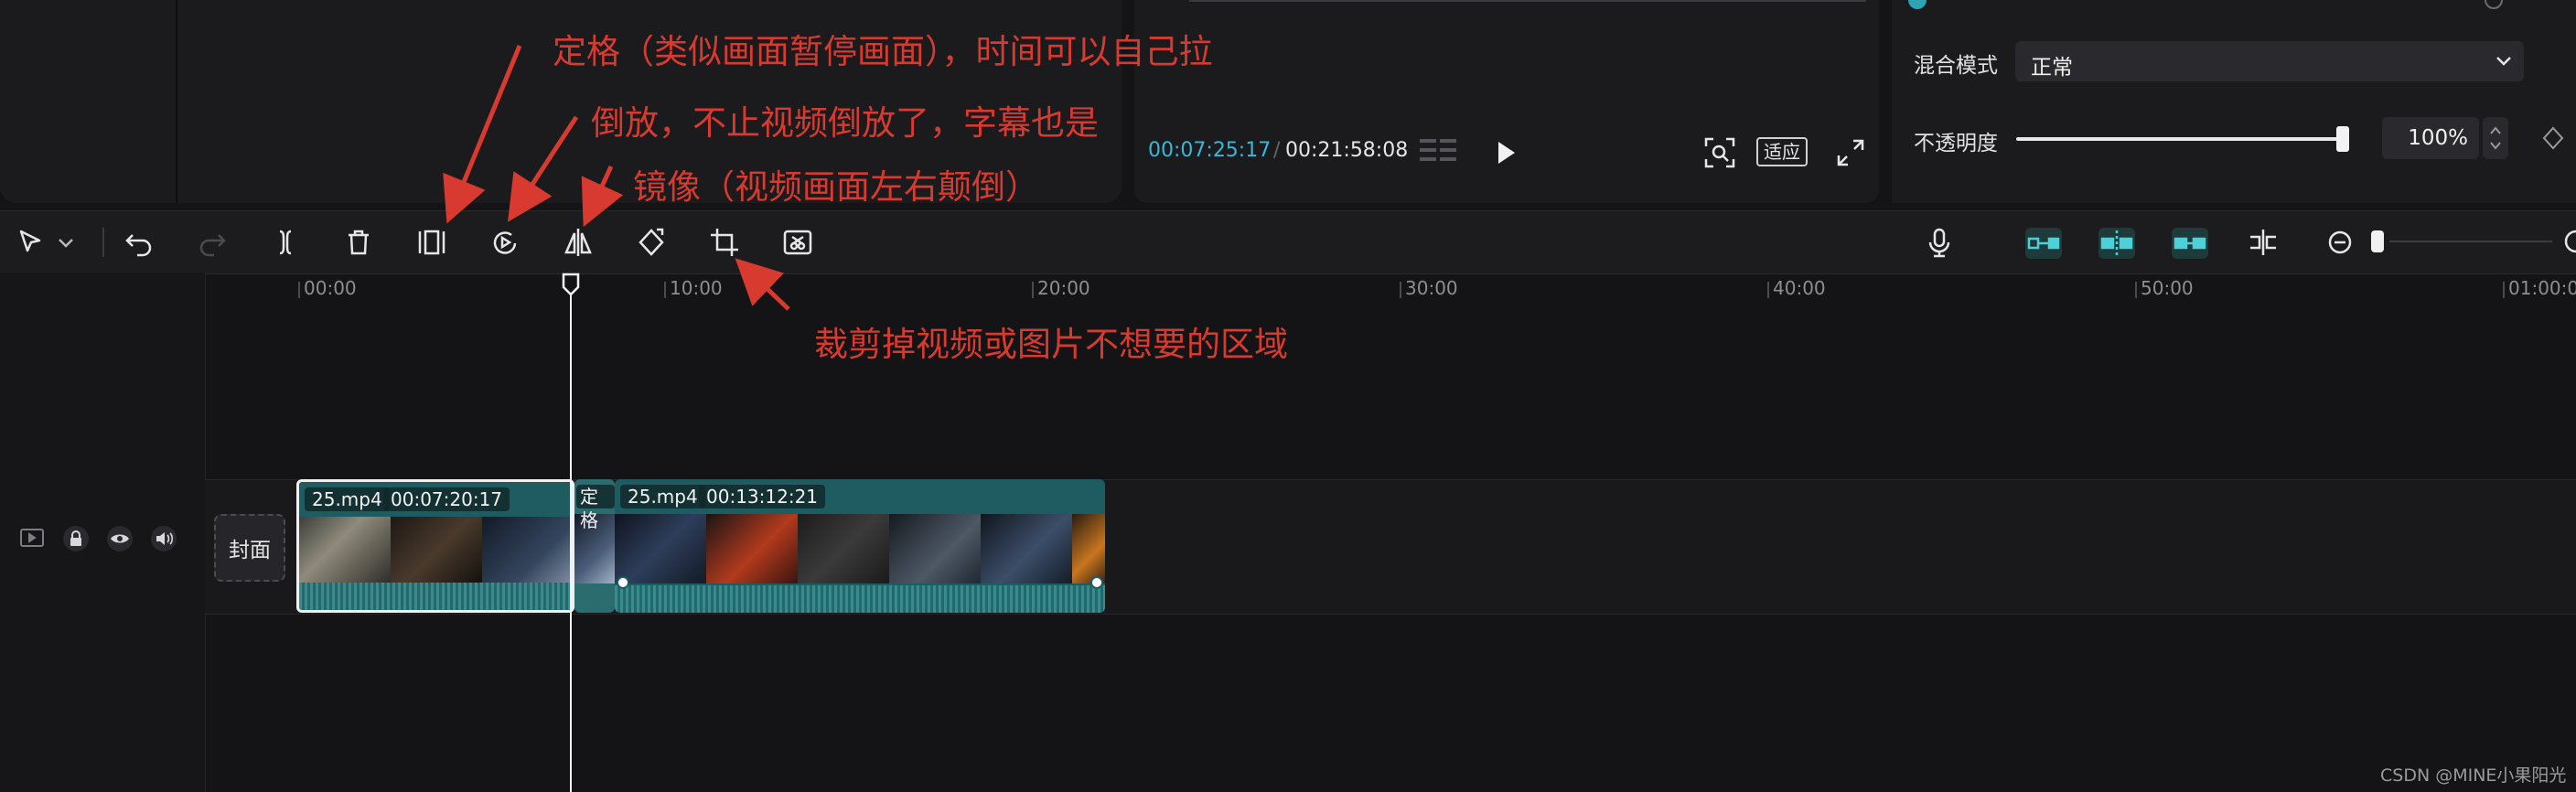  I want to click on video-clip: 25.mp4 00:07:20:17, so click(435, 546).